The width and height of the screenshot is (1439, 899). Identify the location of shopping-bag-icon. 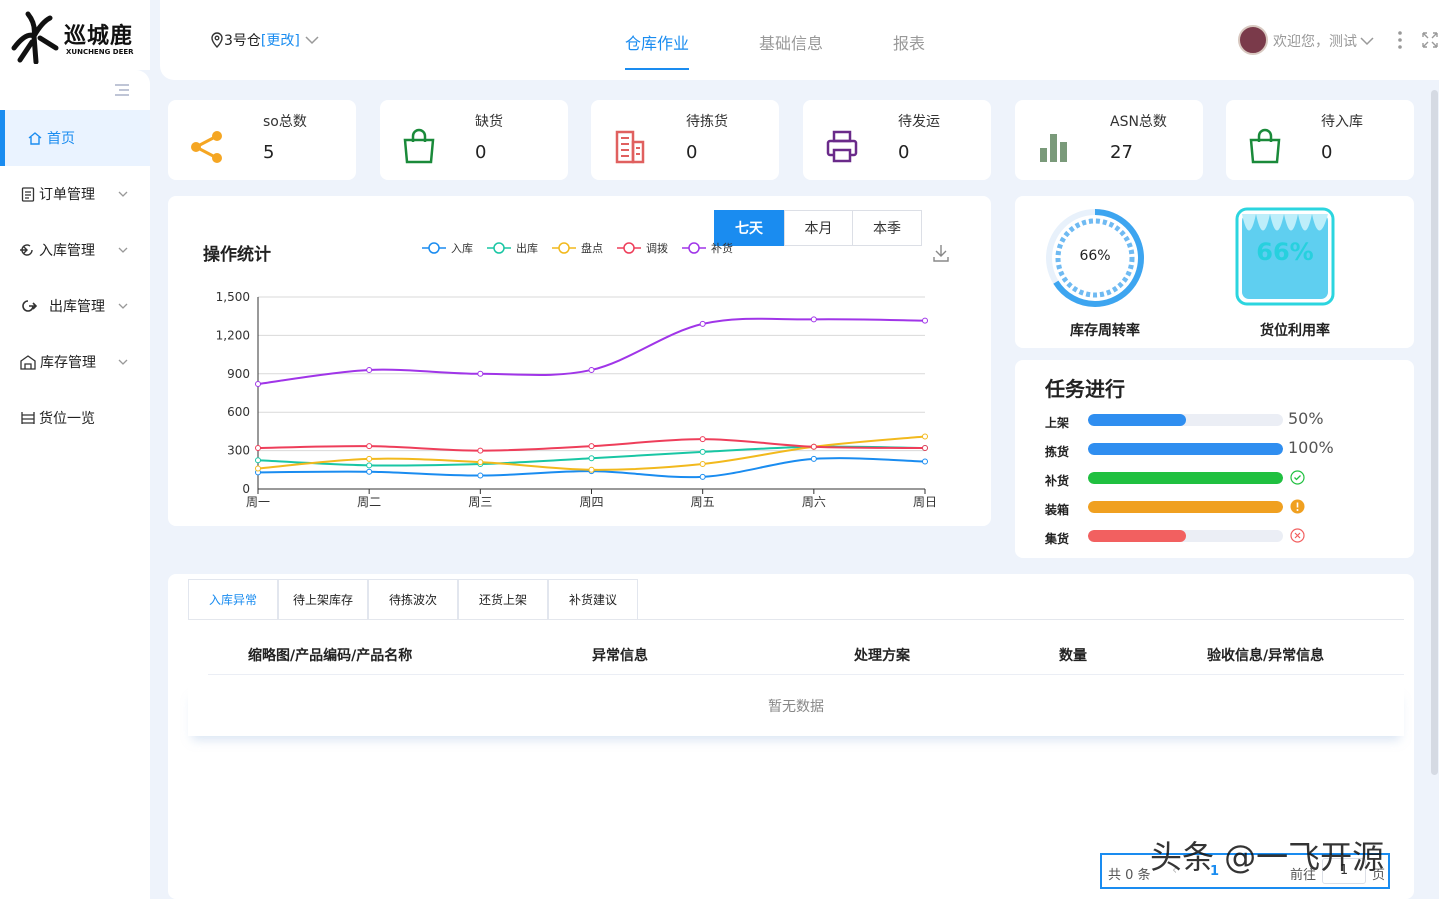
(419, 146).